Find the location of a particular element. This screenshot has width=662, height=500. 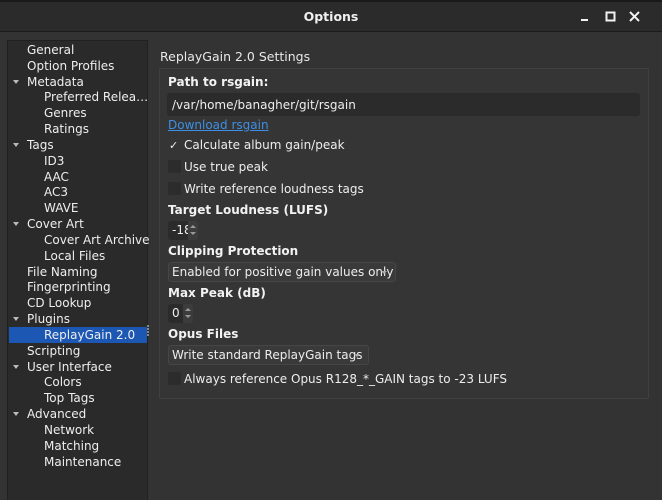

tree-item: CD Lookup is located at coordinates (77, 303).